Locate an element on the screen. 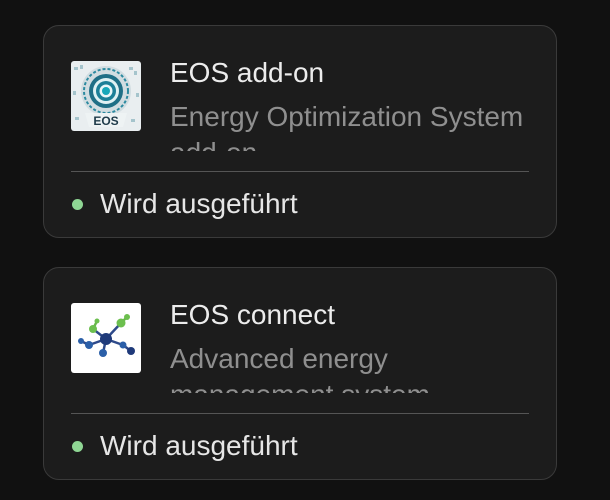 Image resolution: width=610 pixels, height=500 pixels. addon-description: Advanced energy management system is located at coordinates (300, 368).